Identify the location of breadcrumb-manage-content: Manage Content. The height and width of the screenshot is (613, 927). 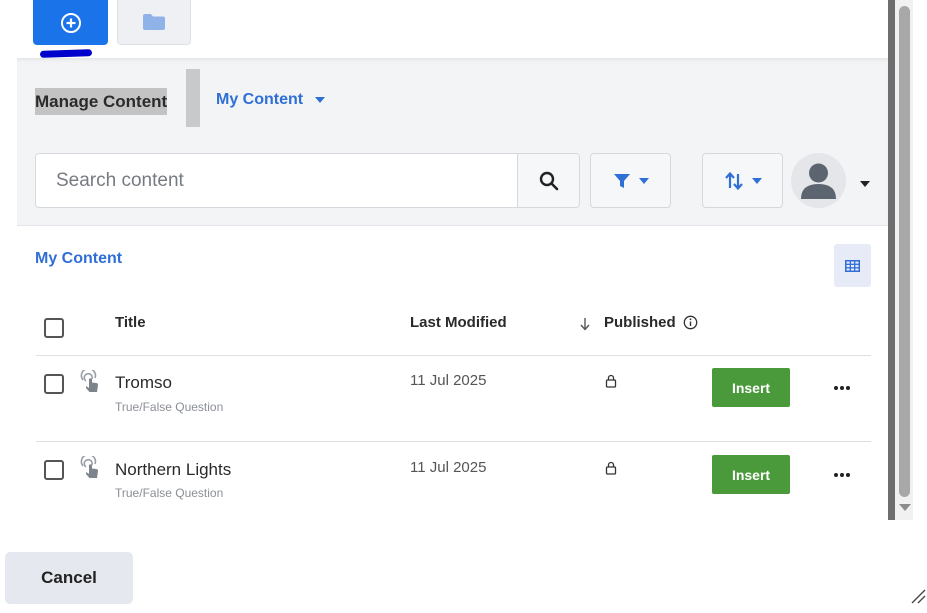
(101, 101).